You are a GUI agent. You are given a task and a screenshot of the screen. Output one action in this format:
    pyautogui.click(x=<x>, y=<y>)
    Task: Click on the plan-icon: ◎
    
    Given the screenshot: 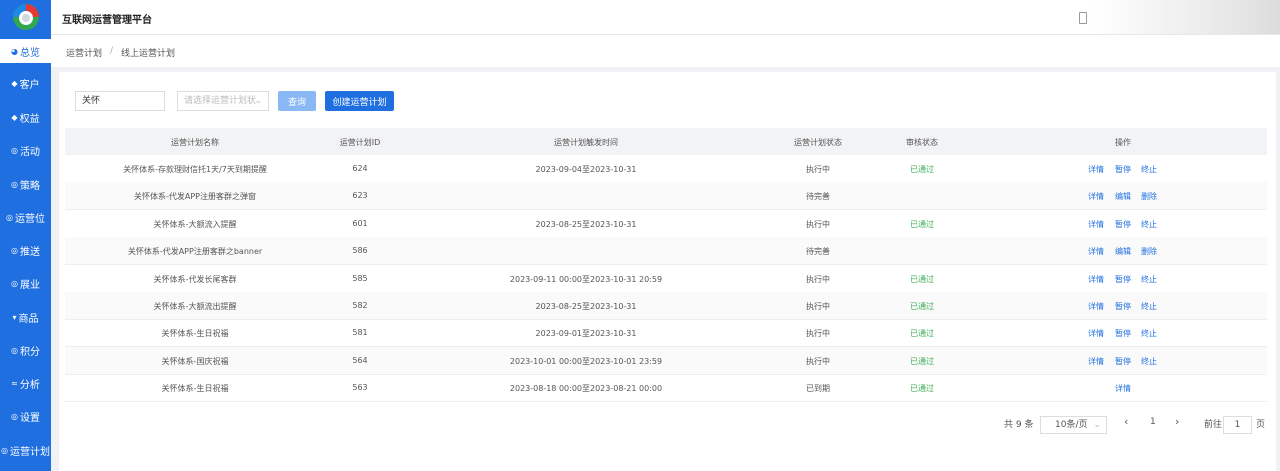 What is the action you would take?
    pyautogui.click(x=4, y=450)
    